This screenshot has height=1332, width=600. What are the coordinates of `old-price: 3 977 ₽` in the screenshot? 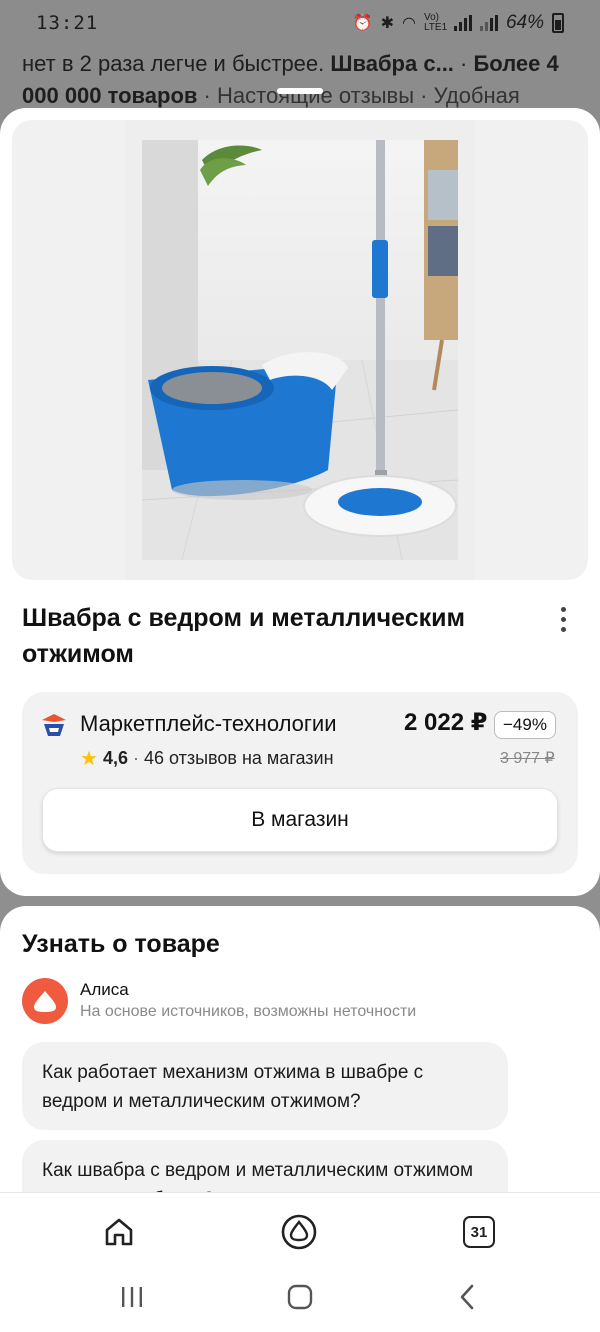 It's located at (527, 758).